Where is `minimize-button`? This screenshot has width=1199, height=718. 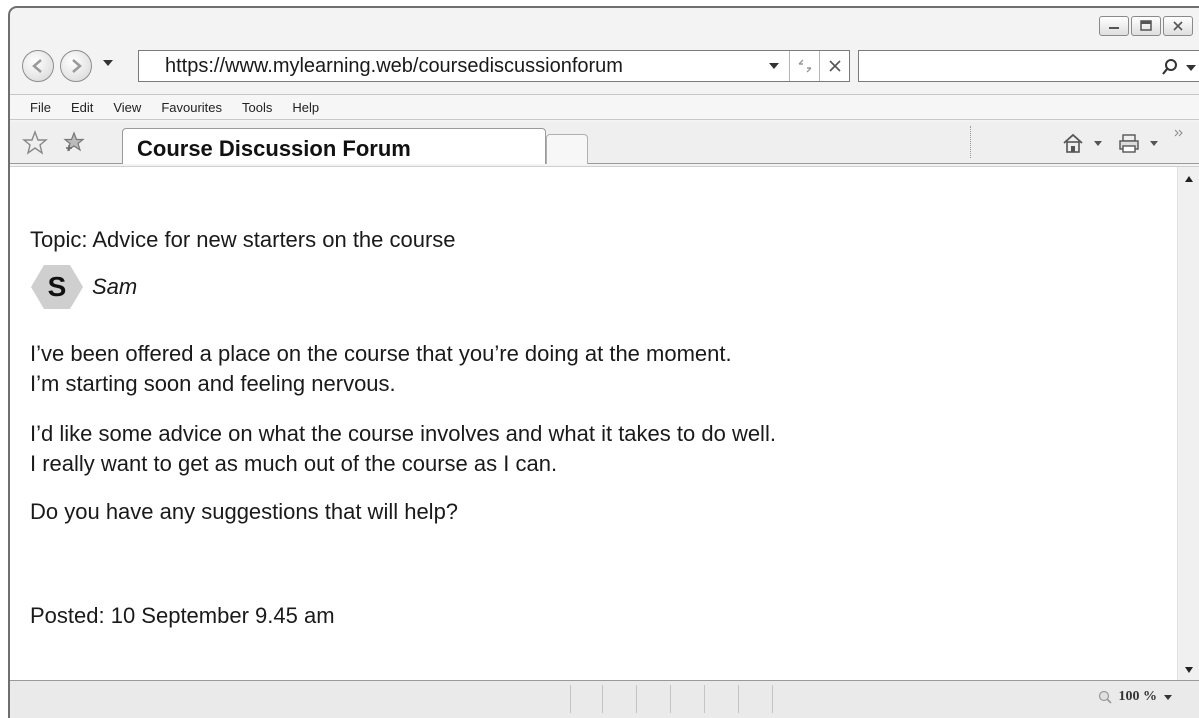 minimize-button is located at coordinates (1114, 26).